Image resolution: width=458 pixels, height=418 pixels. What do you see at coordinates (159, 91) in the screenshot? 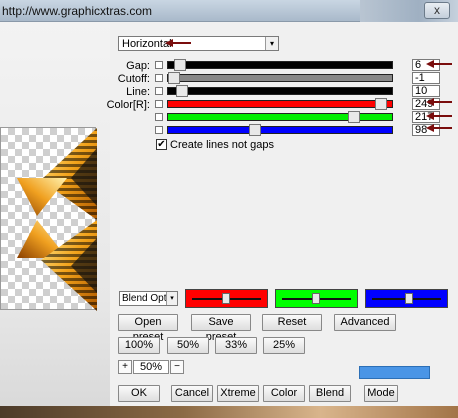
I see `line-reset-box` at bounding box center [159, 91].